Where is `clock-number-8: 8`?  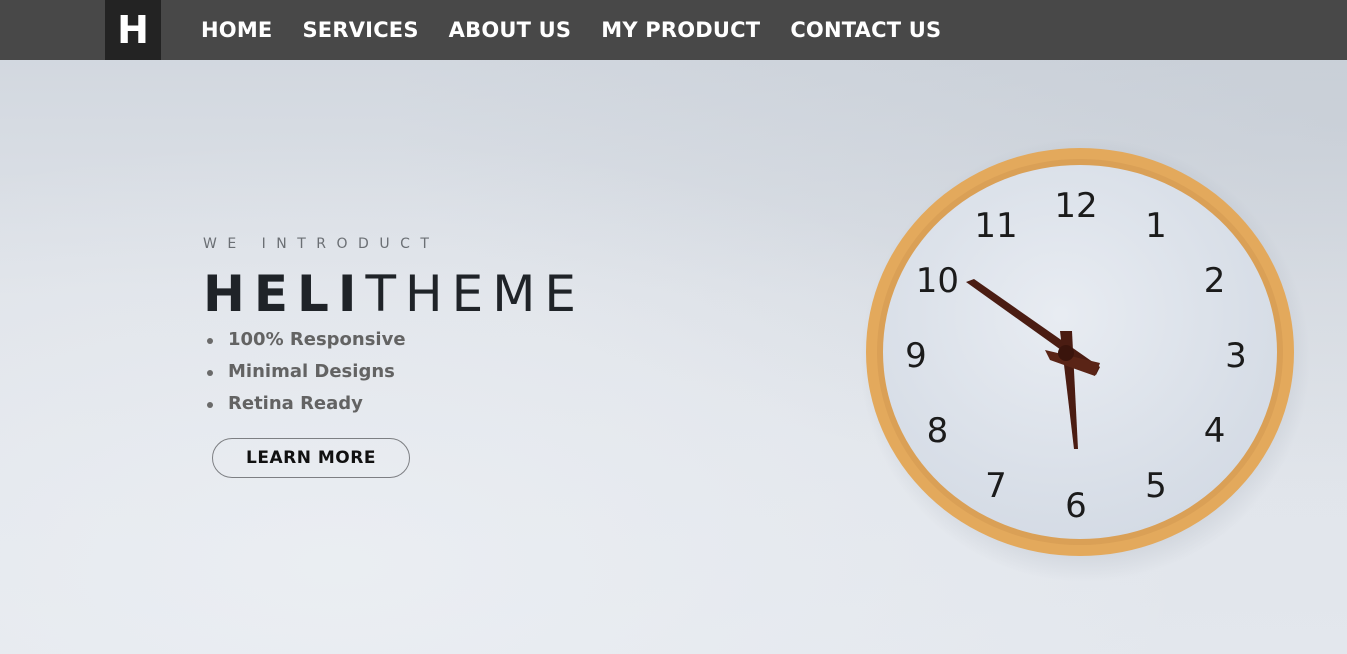
clock-number-8: 8 is located at coordinates (938, 431).